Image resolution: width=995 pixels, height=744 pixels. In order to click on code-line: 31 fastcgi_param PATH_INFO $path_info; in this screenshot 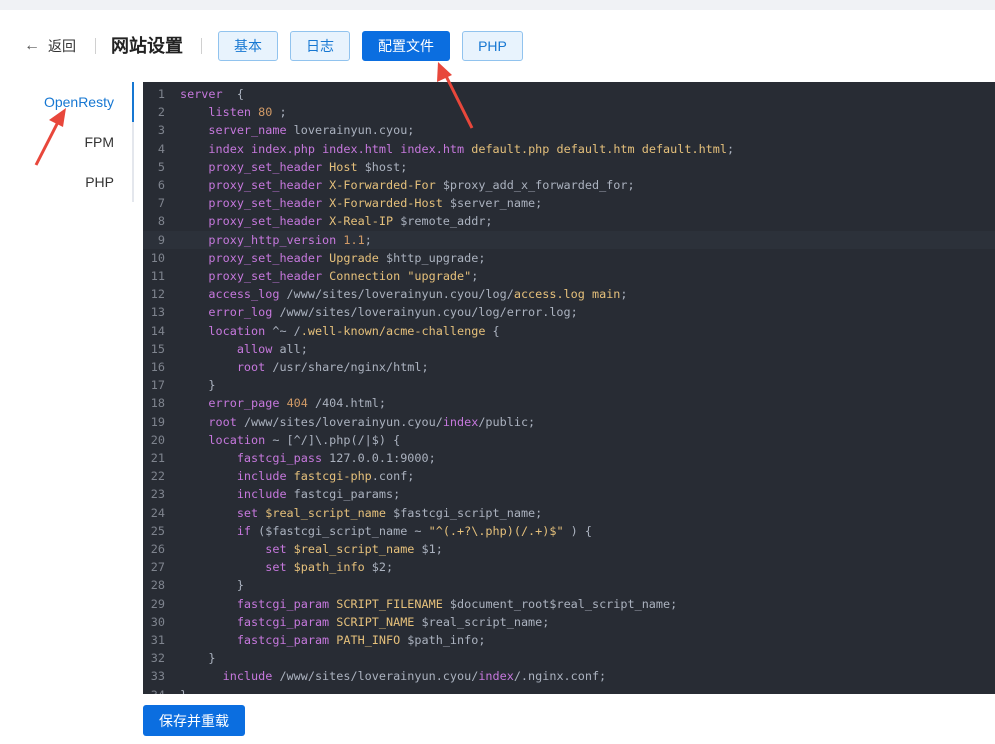, I will do `click(569, 640)`.